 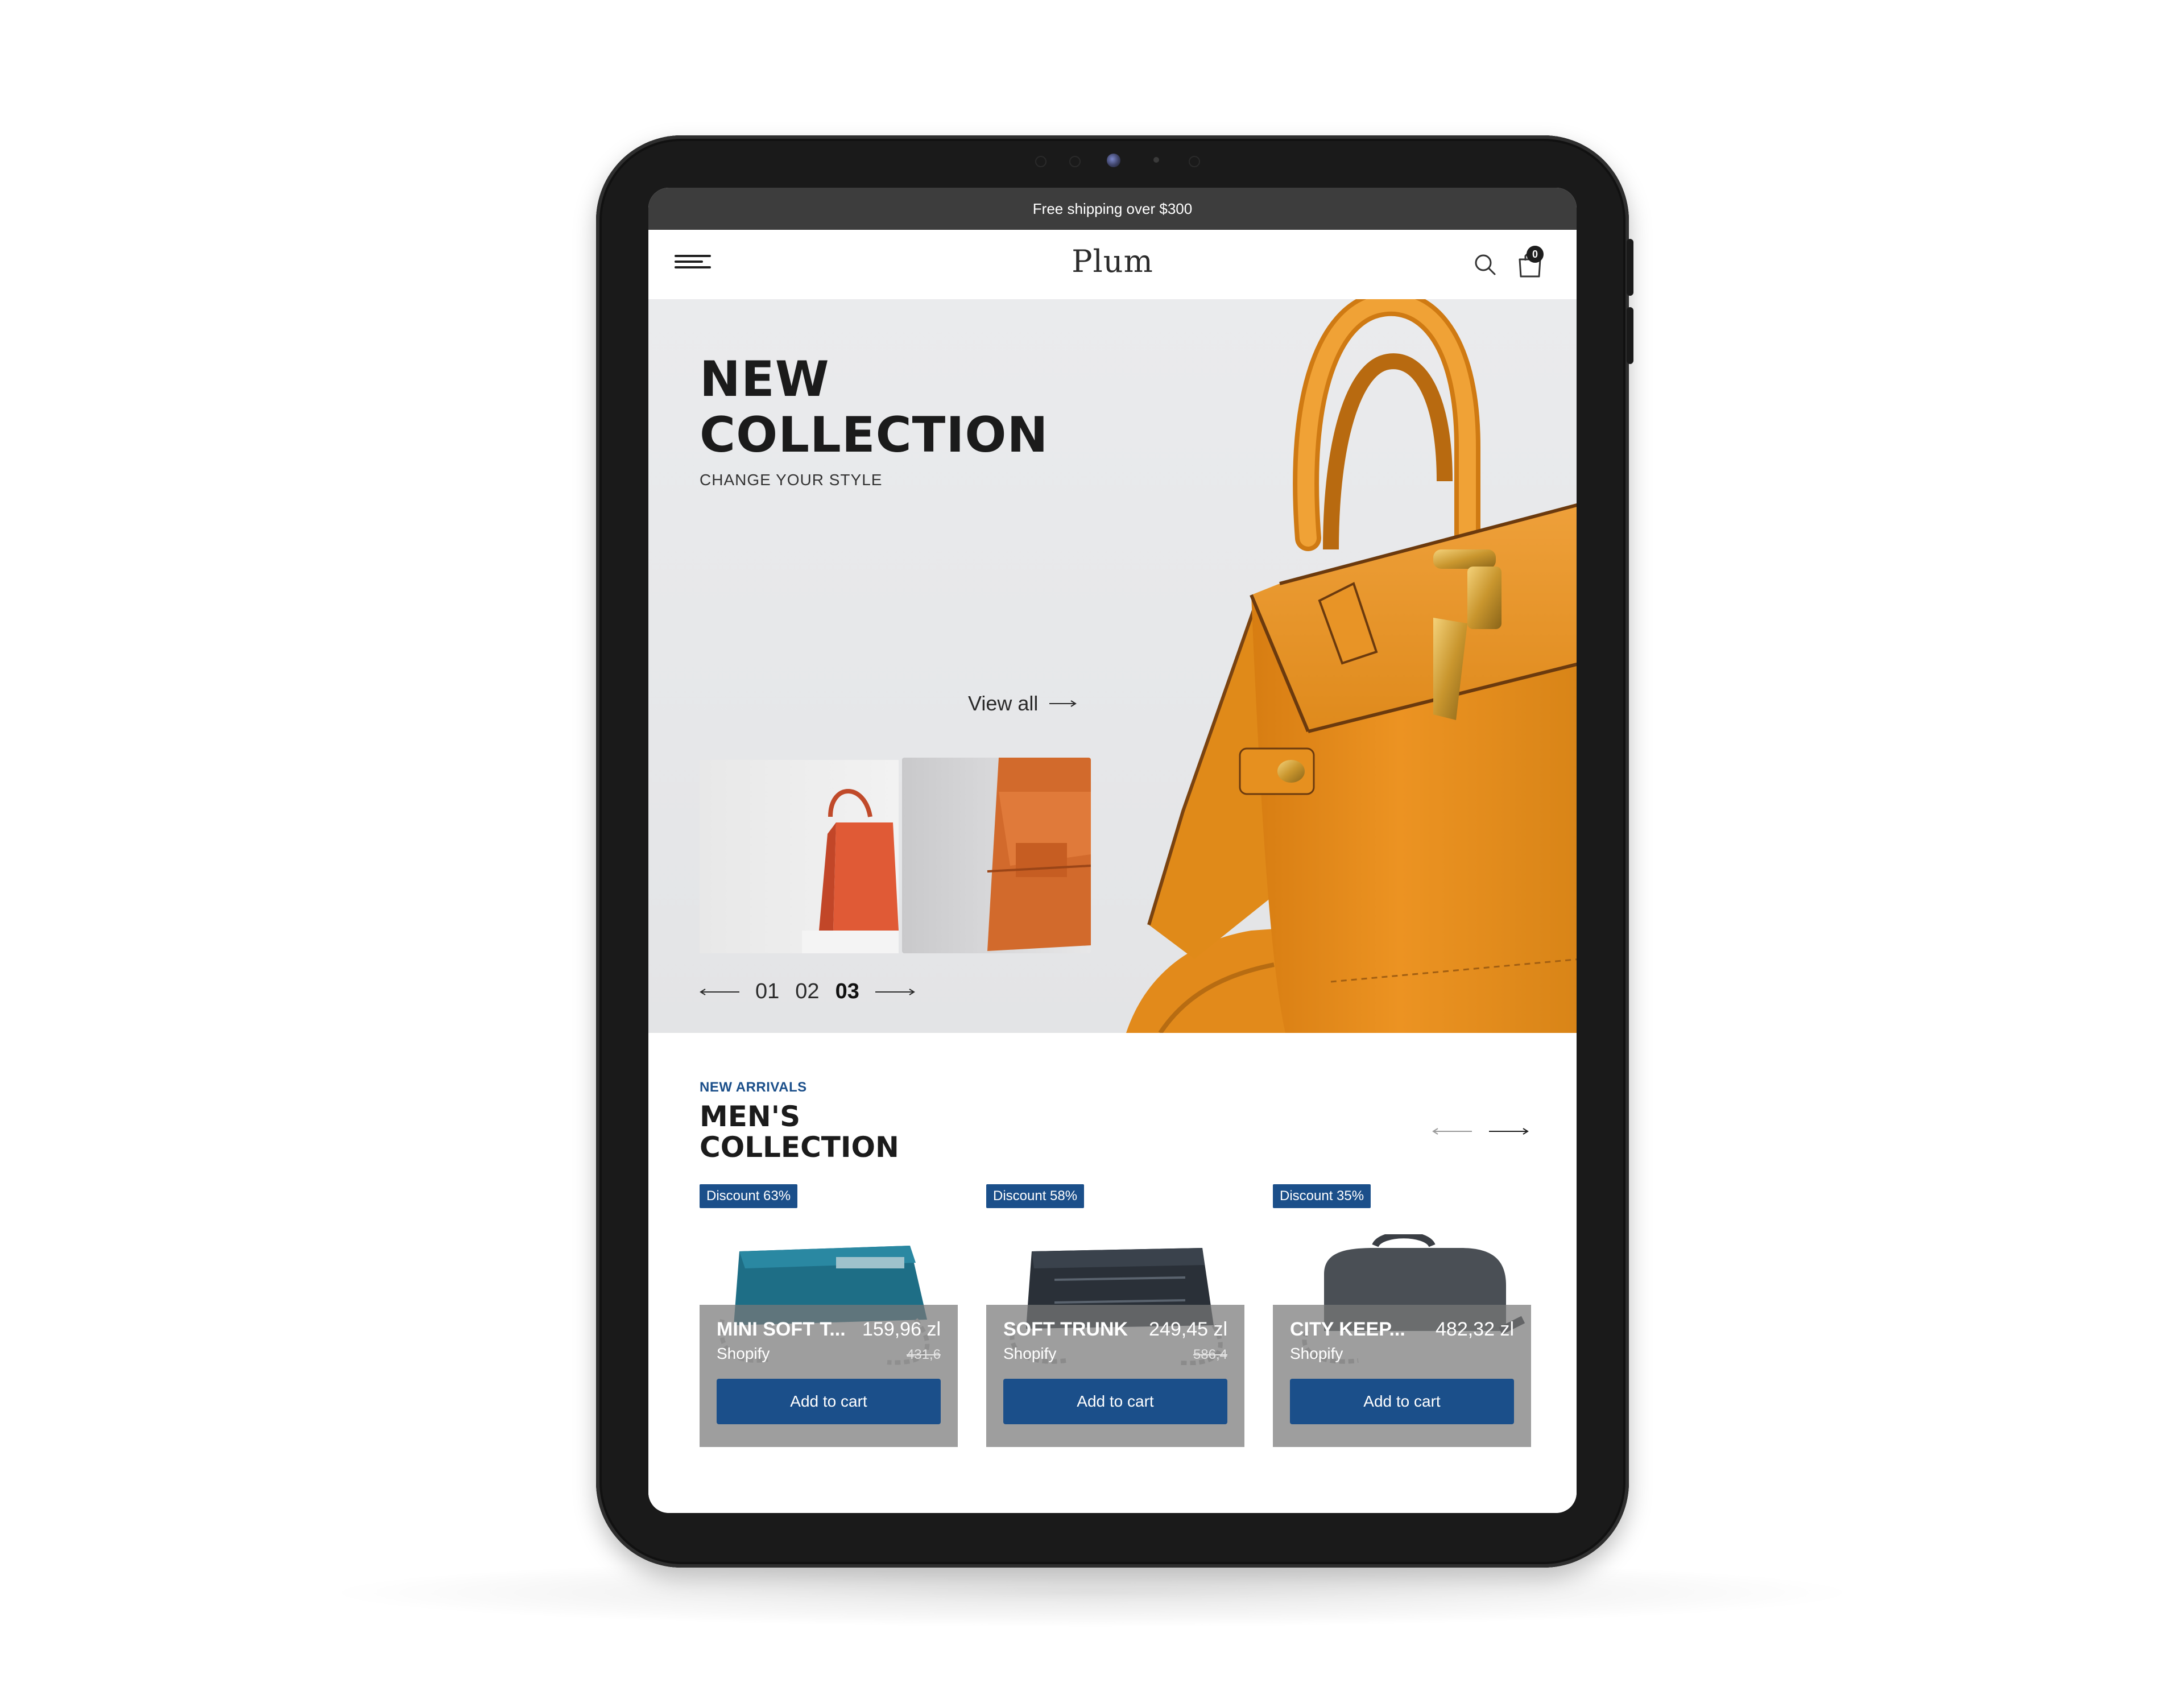 I want to click on announcement-bar: Free shipping over $300, so click(x=1112, y=209).